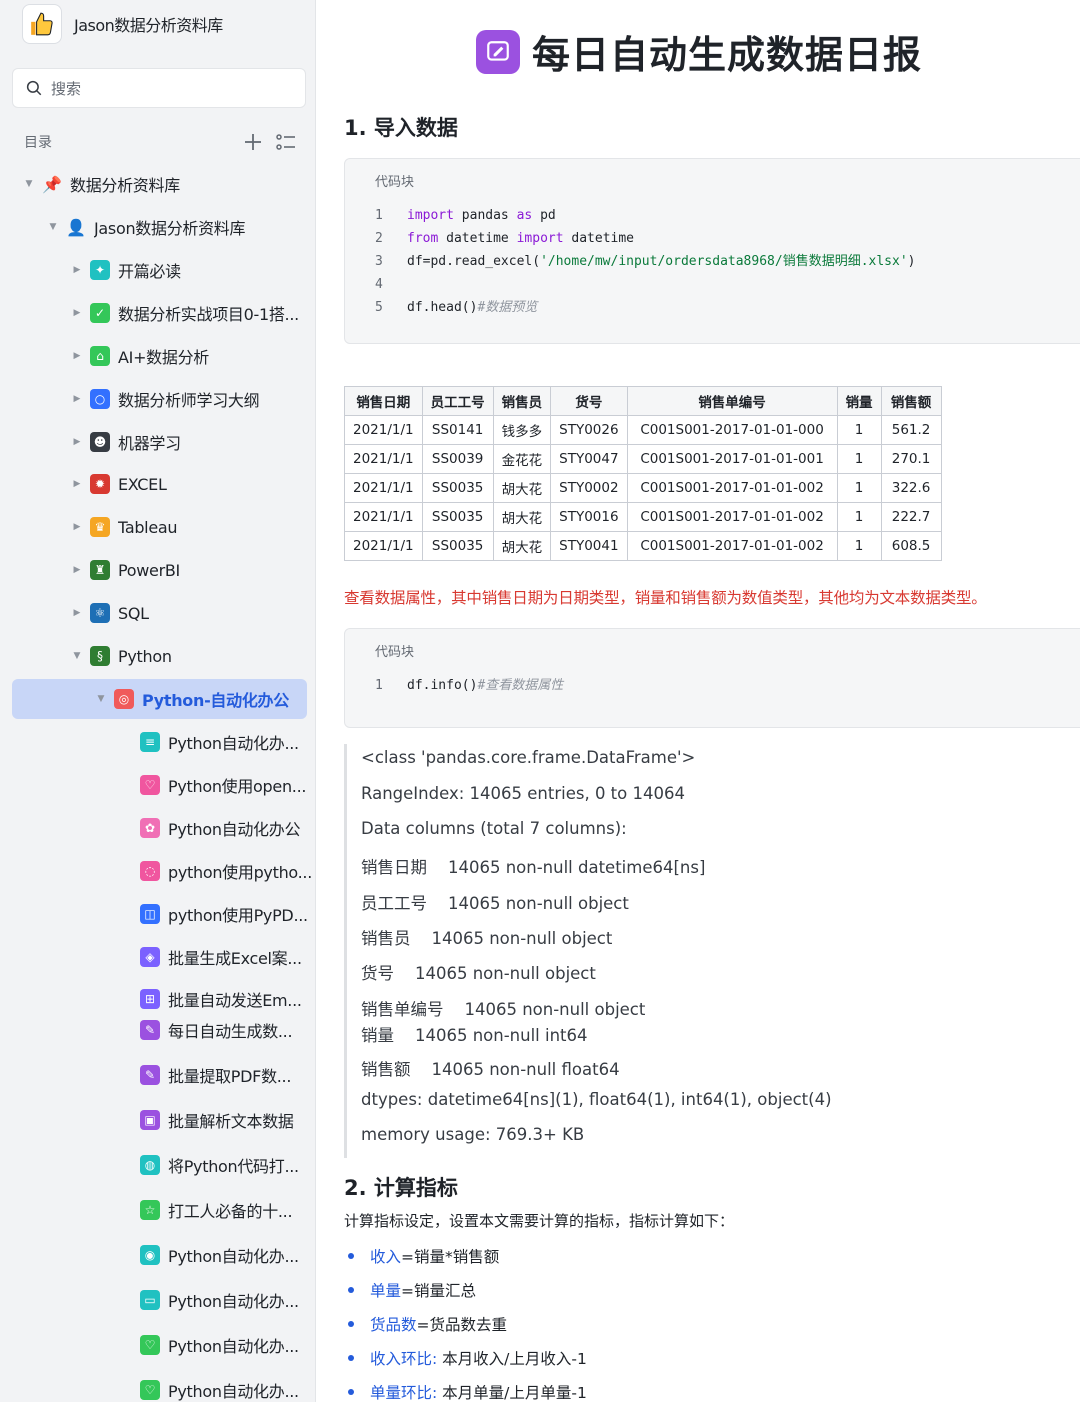  I want to click on star-icon: ☆, so click(150, 1210).